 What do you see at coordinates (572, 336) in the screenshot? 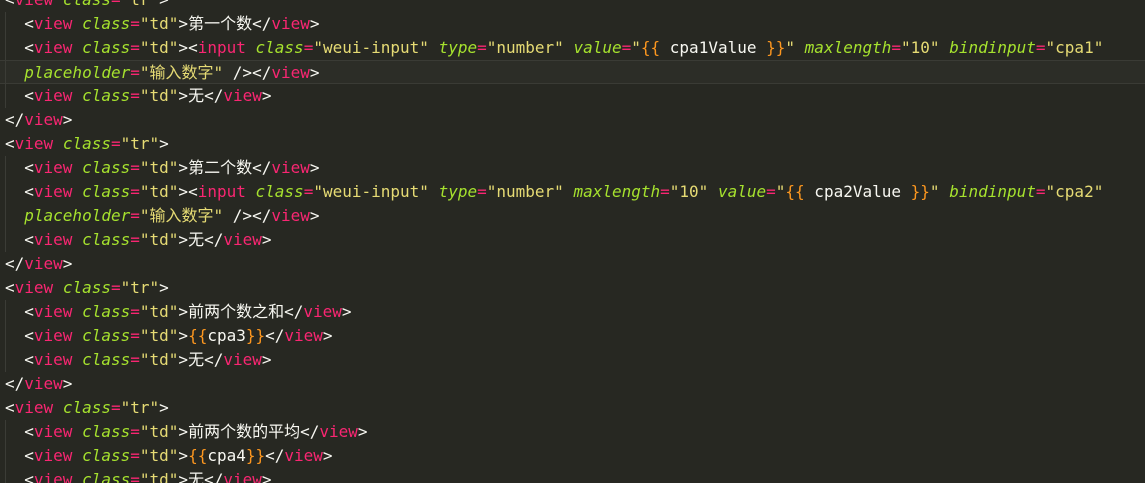
I see `code-line: <view class="td">{{cpa3}}</view>` at bounding box center [572, 336].